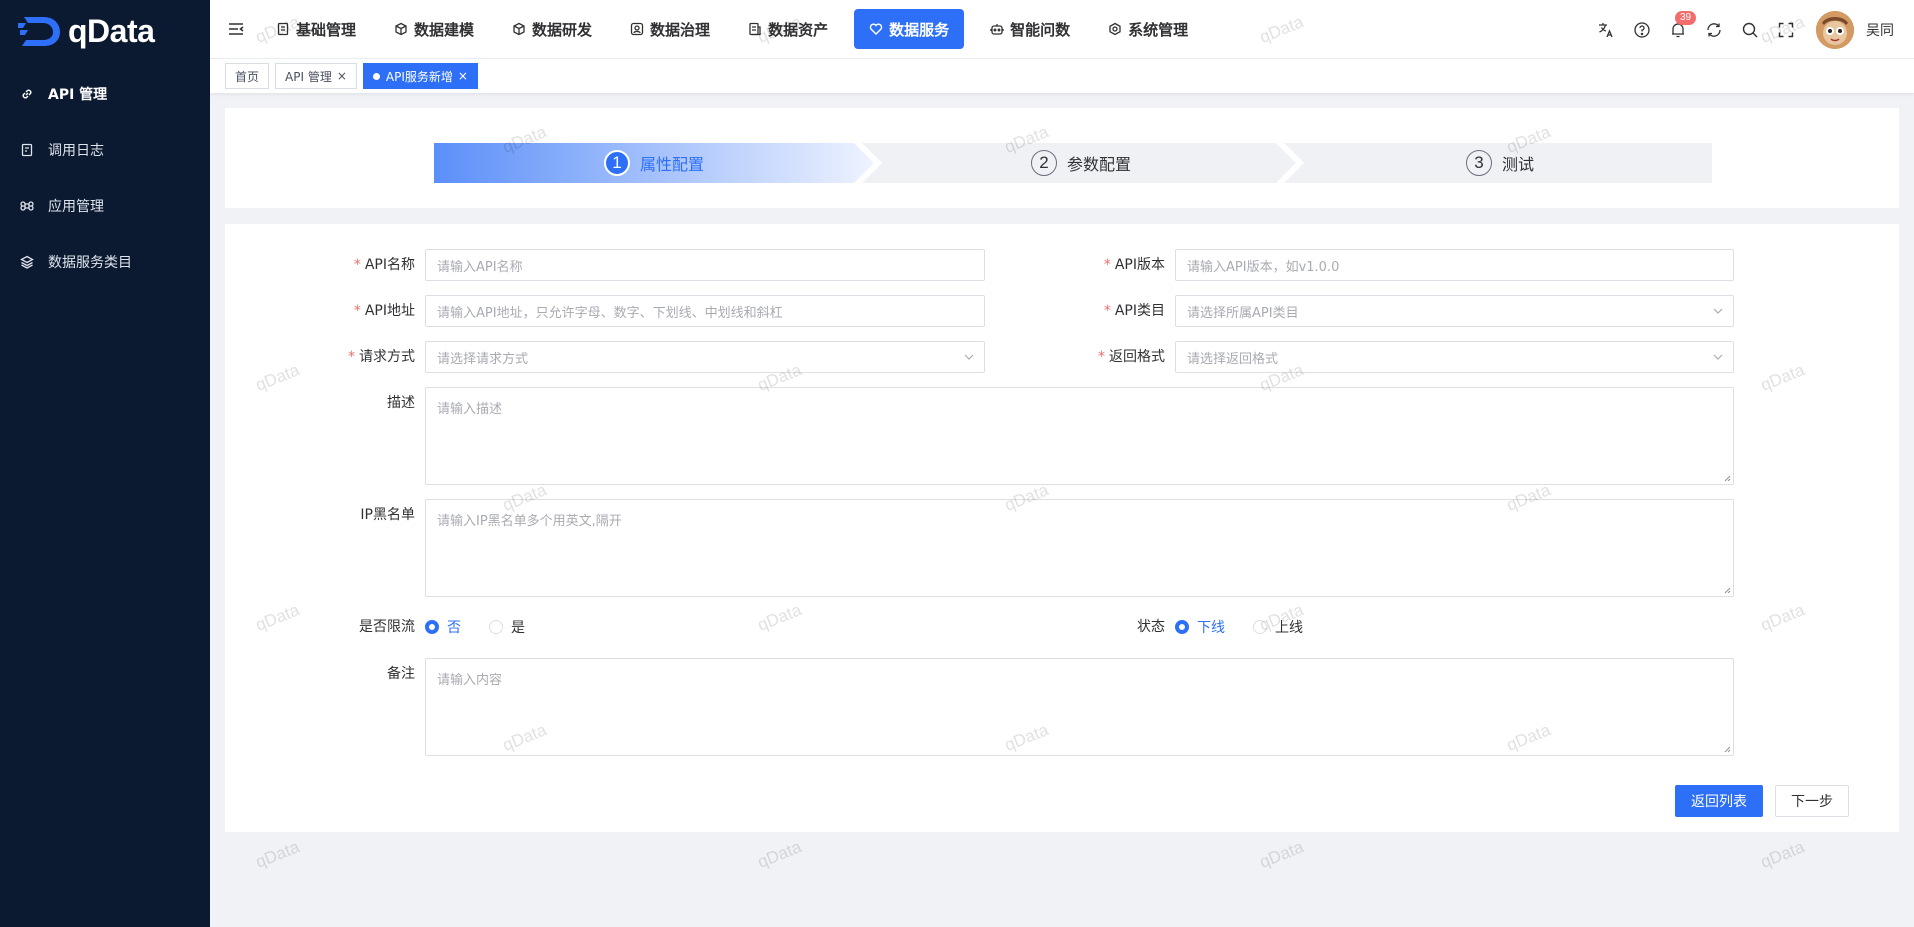  I want to click on form-item-request-method: * 请求方式 请选择请求方式, so click(630, 357).